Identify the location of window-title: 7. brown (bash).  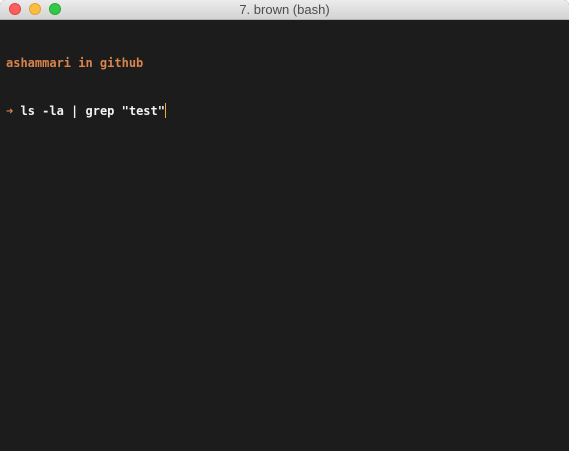
(284, 9).